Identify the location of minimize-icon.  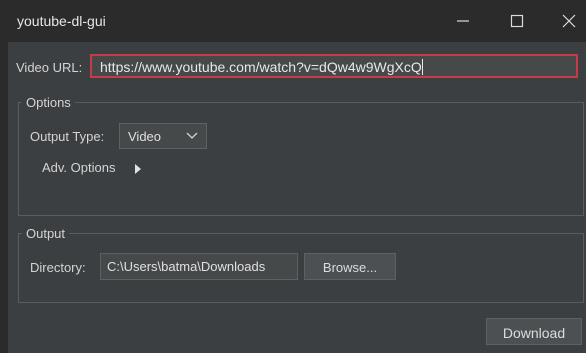
(463, 21).